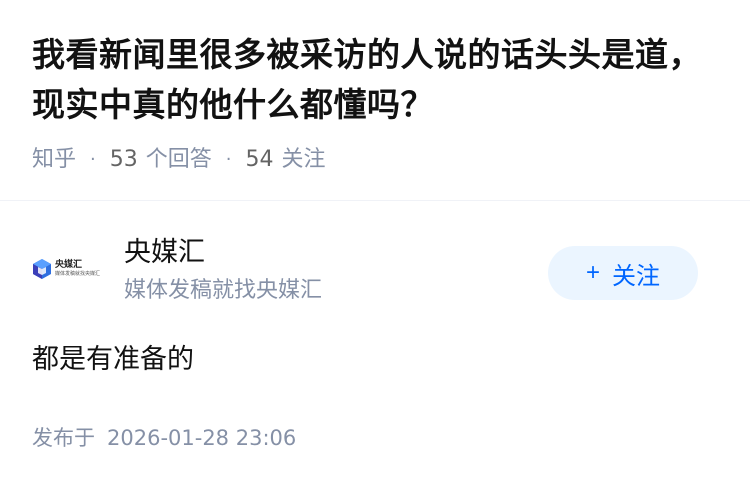  Describe the element at coordinates (63, 438) in the screenshot. I see `publish-label: 发布于` at that location.